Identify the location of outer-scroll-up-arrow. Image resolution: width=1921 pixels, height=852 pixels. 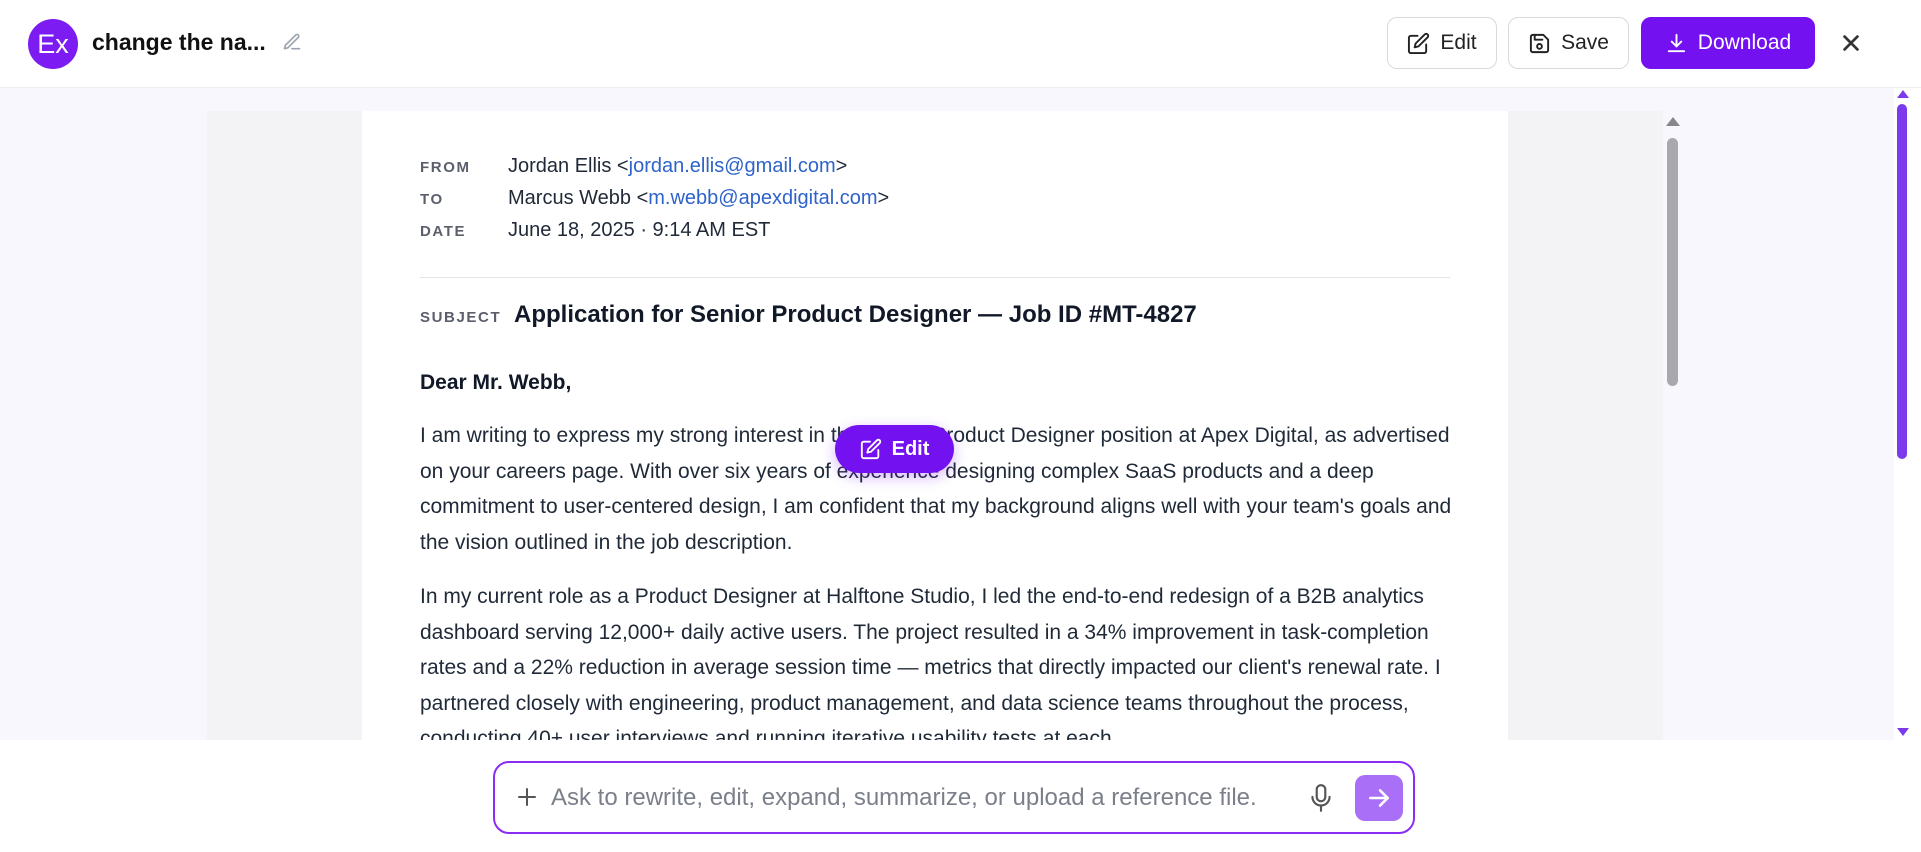
(1903, 94).